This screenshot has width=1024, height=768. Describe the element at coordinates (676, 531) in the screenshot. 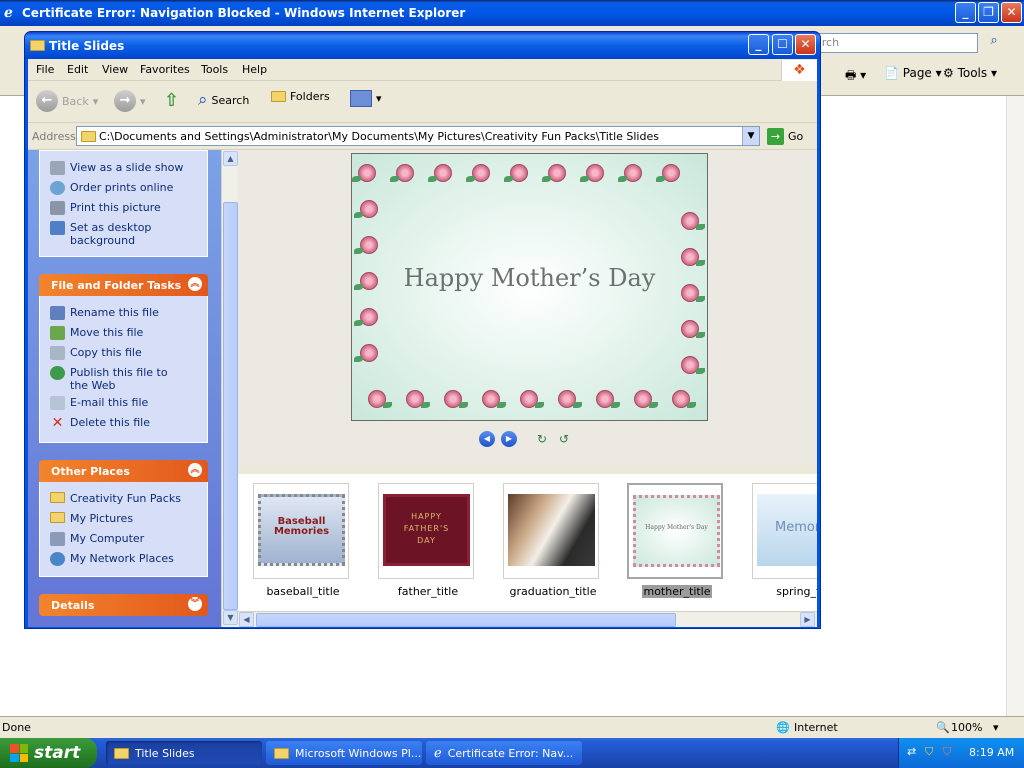

I see `mother-thumb-image: Happy Mother's Day` at that location.